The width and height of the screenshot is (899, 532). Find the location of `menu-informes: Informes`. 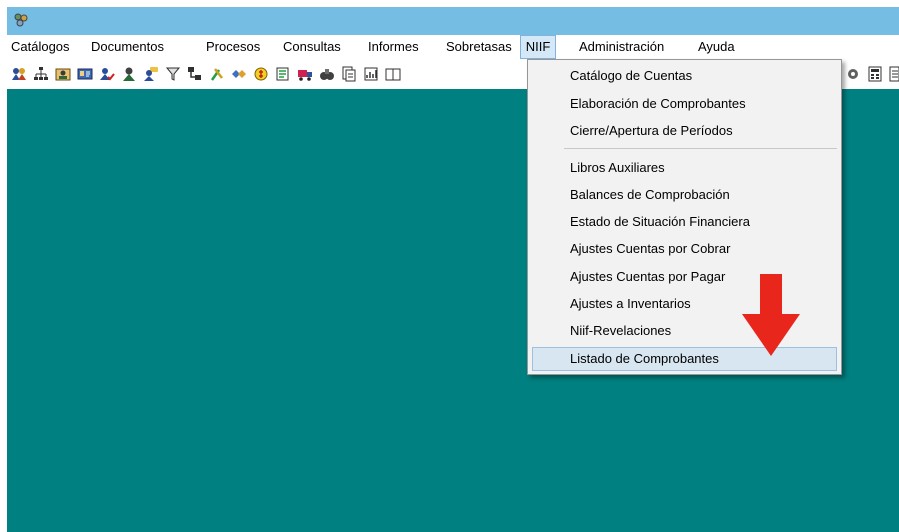

menu-informes: Informes is located at coordinates (393, 47).